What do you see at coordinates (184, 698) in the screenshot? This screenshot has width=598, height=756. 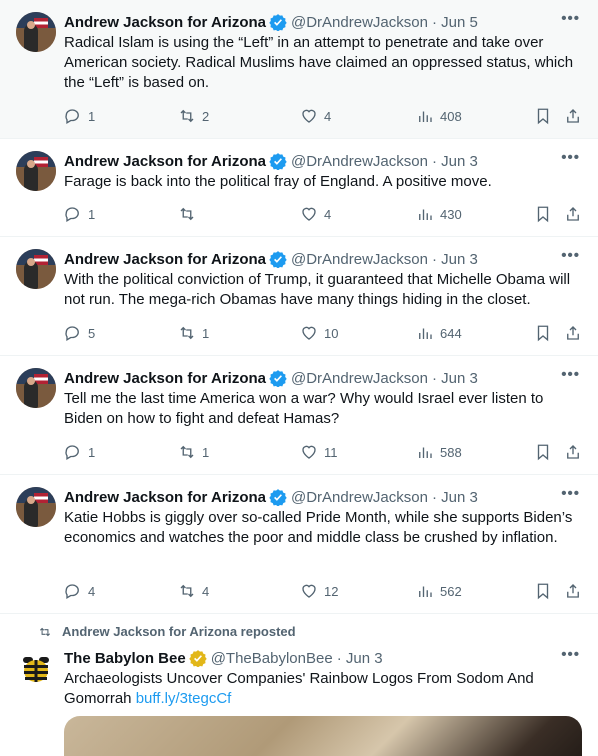 I see `tweet-link: buff.ly/3tegcCf` at bounding box center [184, 698].